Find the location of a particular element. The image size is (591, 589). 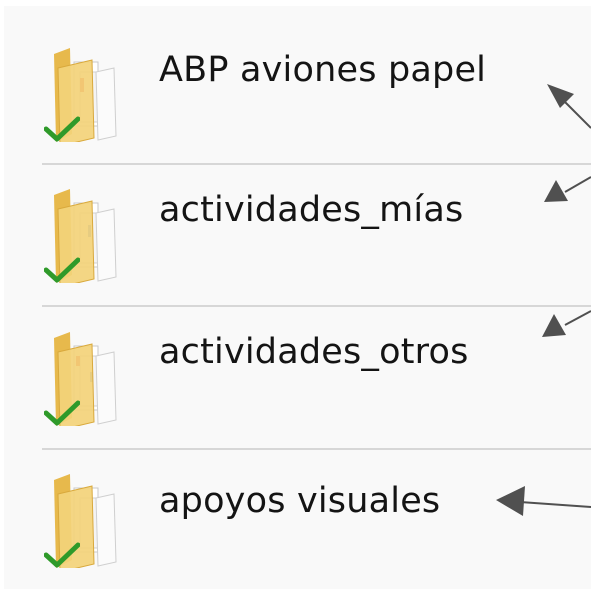

folder-name: actividades_mías is located at coordinates (311, 210).